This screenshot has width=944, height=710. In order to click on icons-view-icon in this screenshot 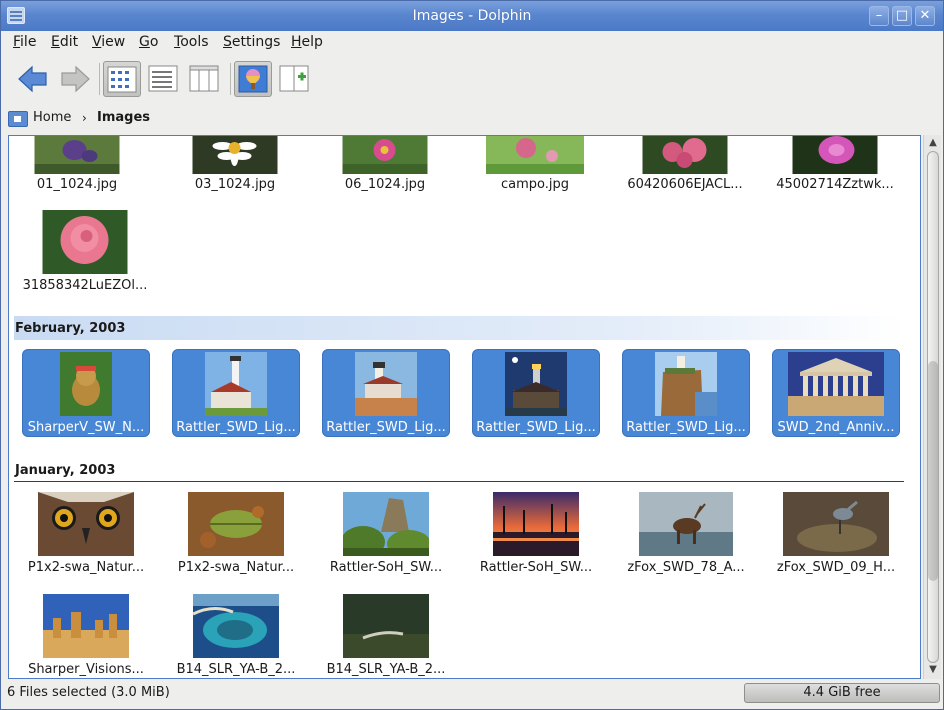, I will do `click(122, 79)`.